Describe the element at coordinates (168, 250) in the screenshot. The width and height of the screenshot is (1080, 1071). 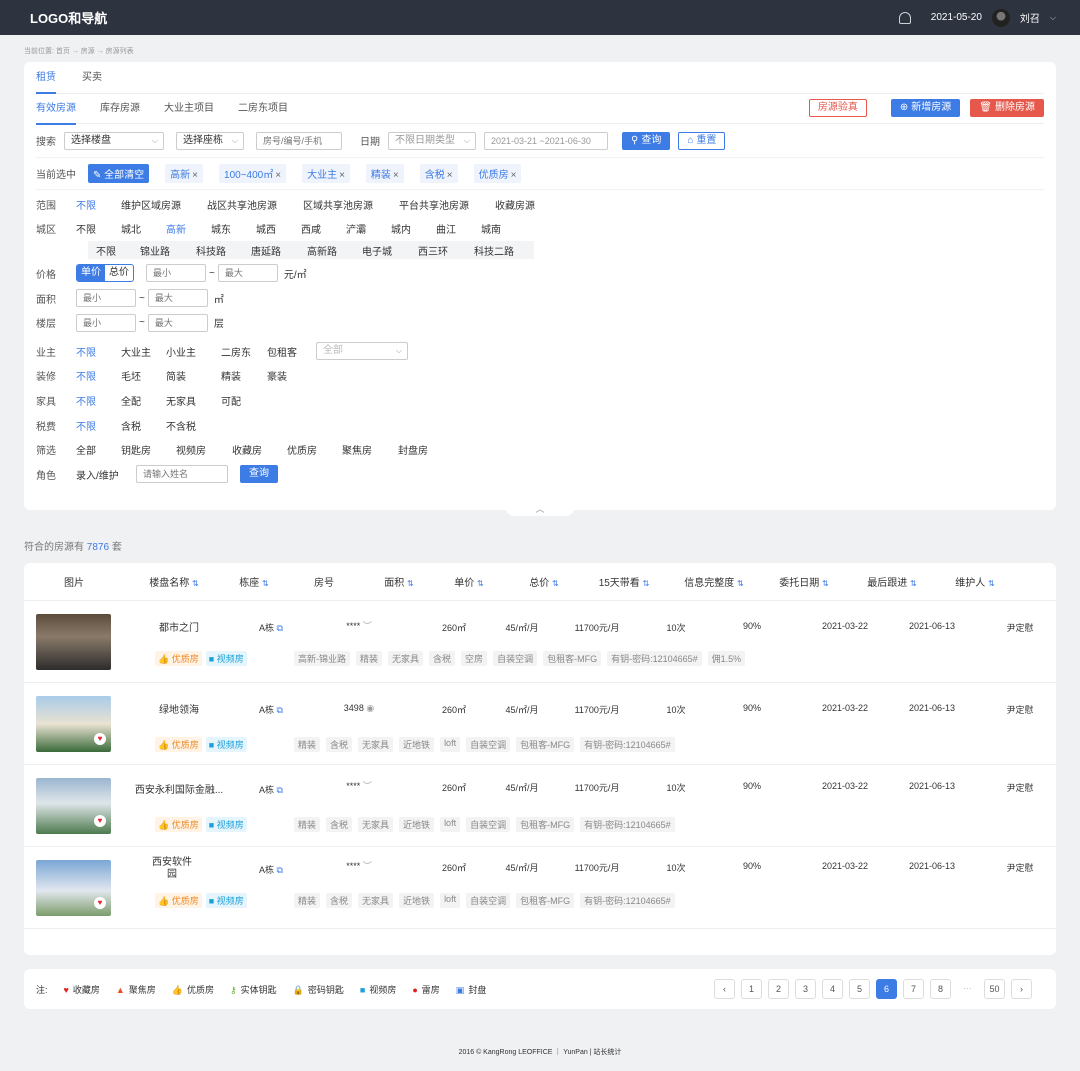
I see `subarea-opt: 锦业路` at that location.